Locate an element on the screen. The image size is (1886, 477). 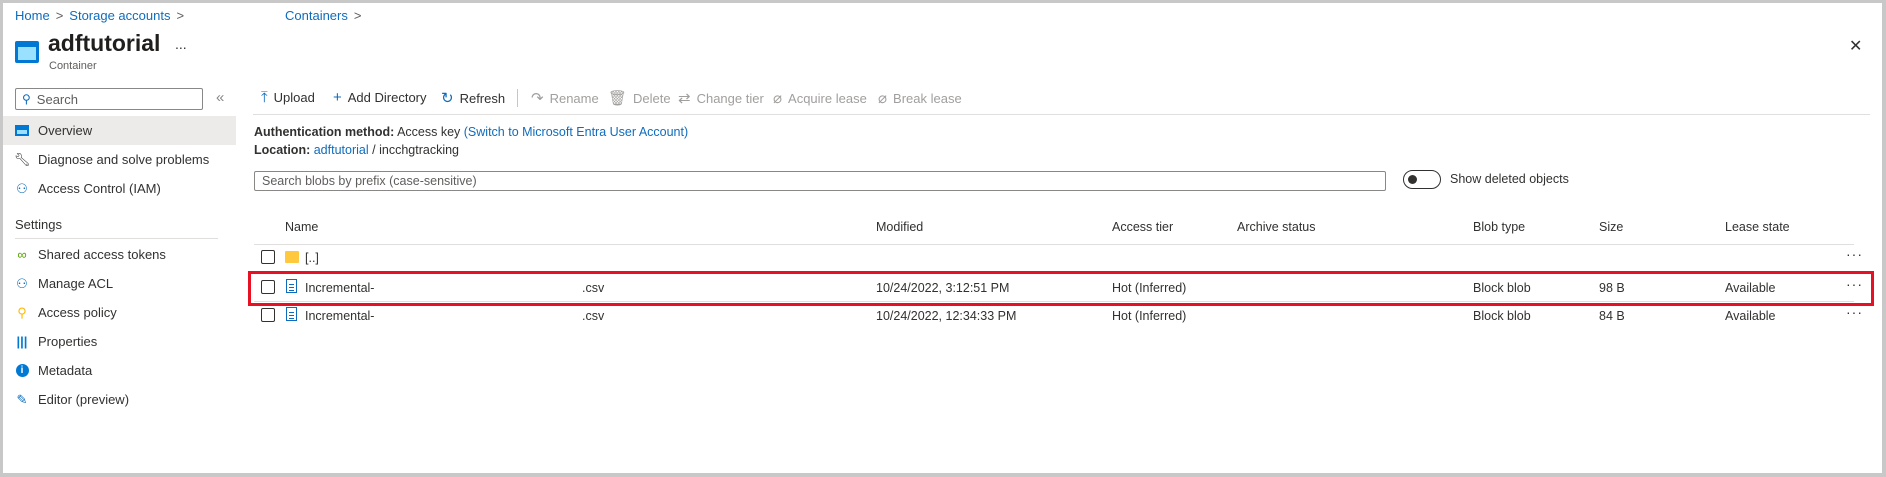
sidebar-item-access-control: ⚇ Access Control (IAM) is located at coordinates (119, 188).